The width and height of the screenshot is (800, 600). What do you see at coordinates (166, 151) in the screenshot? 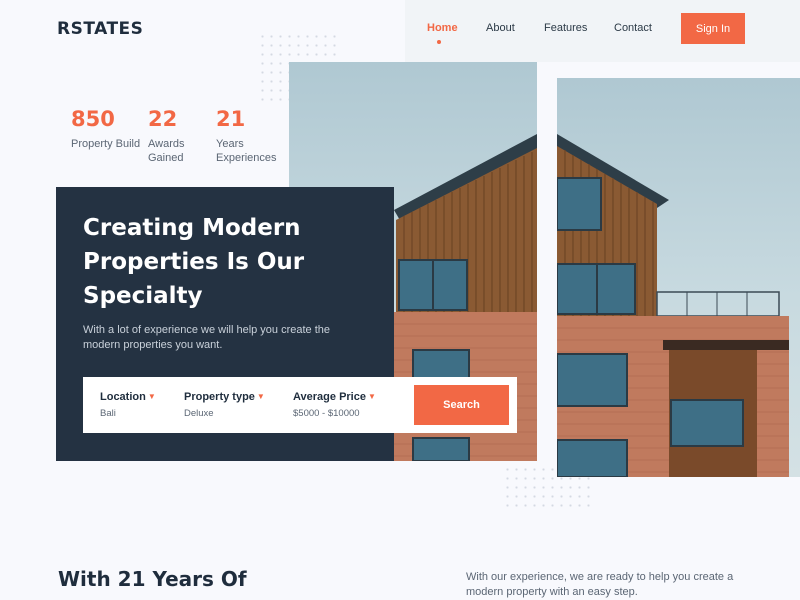
I see `stat-label: Awards Gained` at bounding box center [166, 151].